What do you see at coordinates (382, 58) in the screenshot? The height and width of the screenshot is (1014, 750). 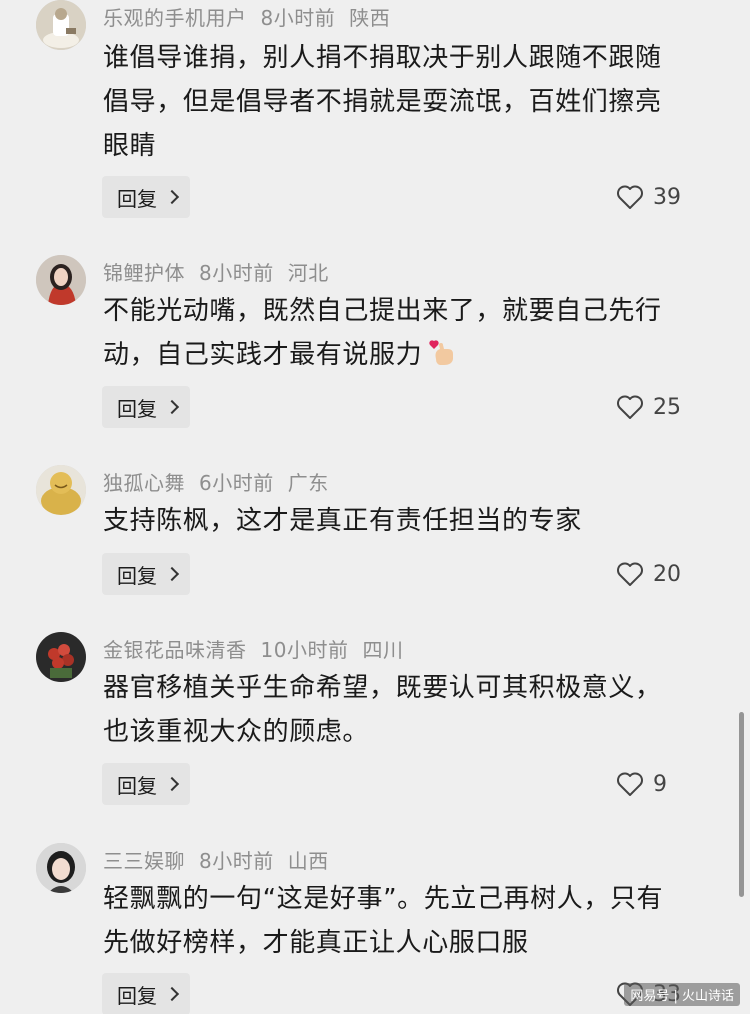 I see `comment-line: 谁倡导谁捐，别人捐不捐取决于别人跟随不跟随` at bounding box center [382, 58].